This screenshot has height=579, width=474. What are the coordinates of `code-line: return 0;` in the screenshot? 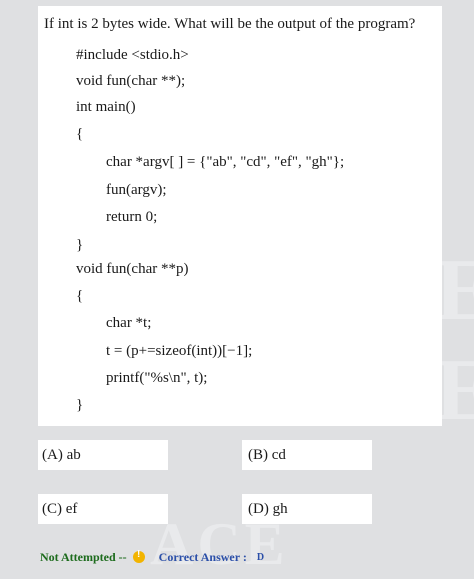 It's located at (132, 217).